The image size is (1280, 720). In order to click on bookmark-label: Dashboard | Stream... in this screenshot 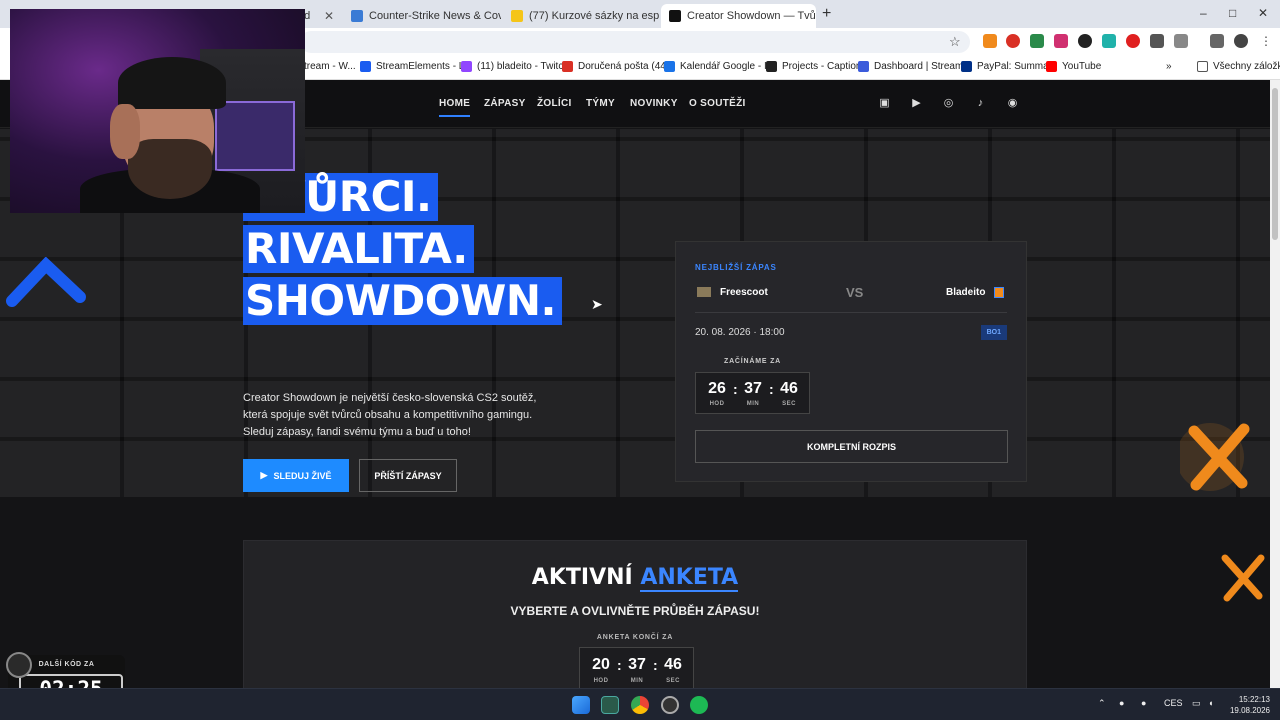, I will do `click(923, 66)`.